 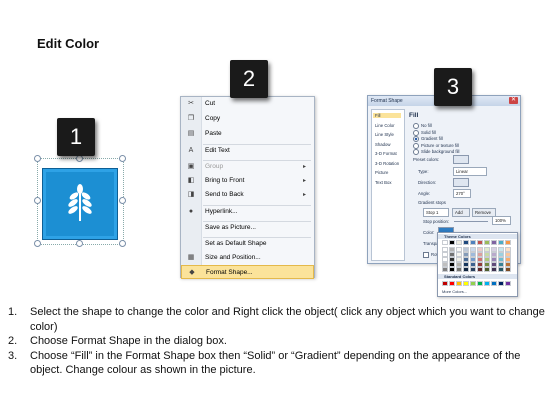 I want to click on stop-position-label: Stop position:, so click(x=436, y=221).